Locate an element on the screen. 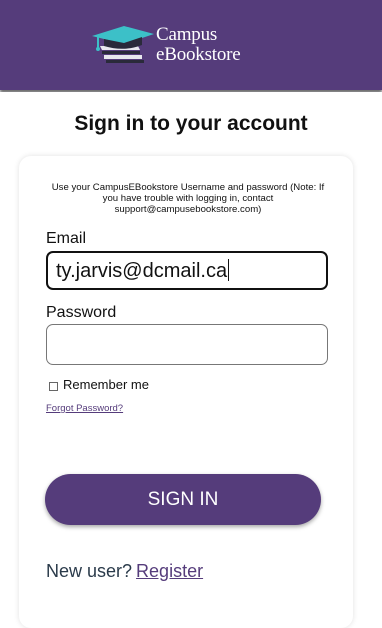  email-value: ty.jarvis@dcmail.ca is located at coordinates (142, 271).